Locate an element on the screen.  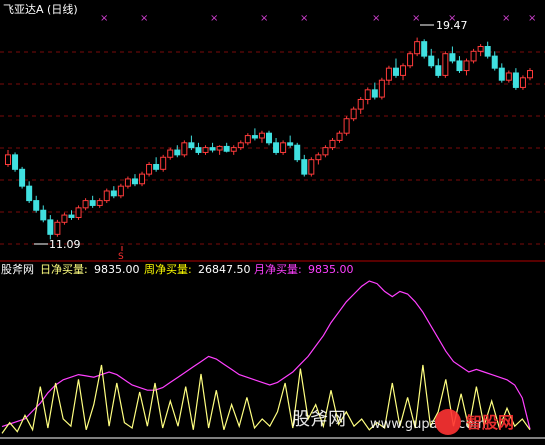
low-label: 11.09 is located at coordinates (65, 244).